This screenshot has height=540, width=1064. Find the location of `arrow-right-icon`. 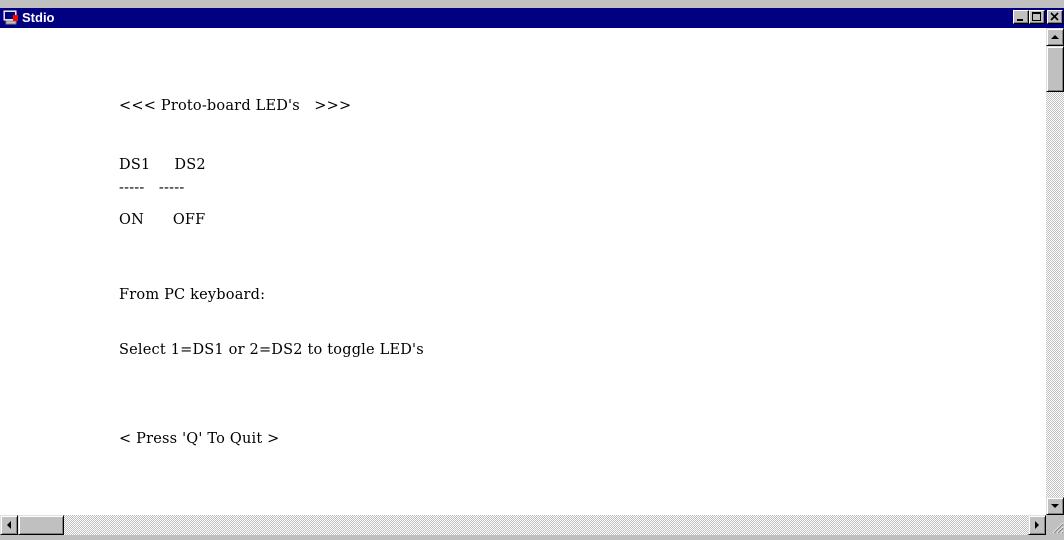

arrow-right-icon is located at coordinates (1037, 525).